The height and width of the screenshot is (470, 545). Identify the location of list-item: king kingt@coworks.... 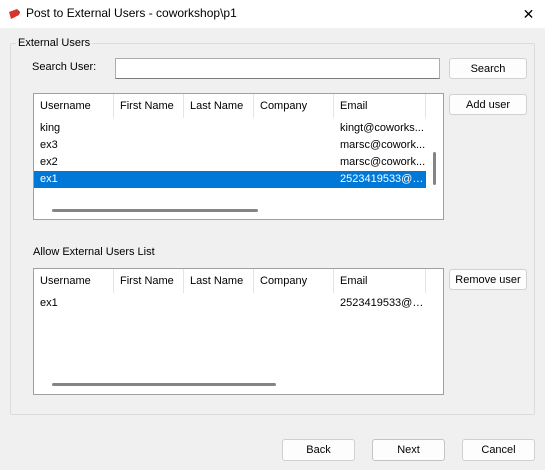
(230, 128).